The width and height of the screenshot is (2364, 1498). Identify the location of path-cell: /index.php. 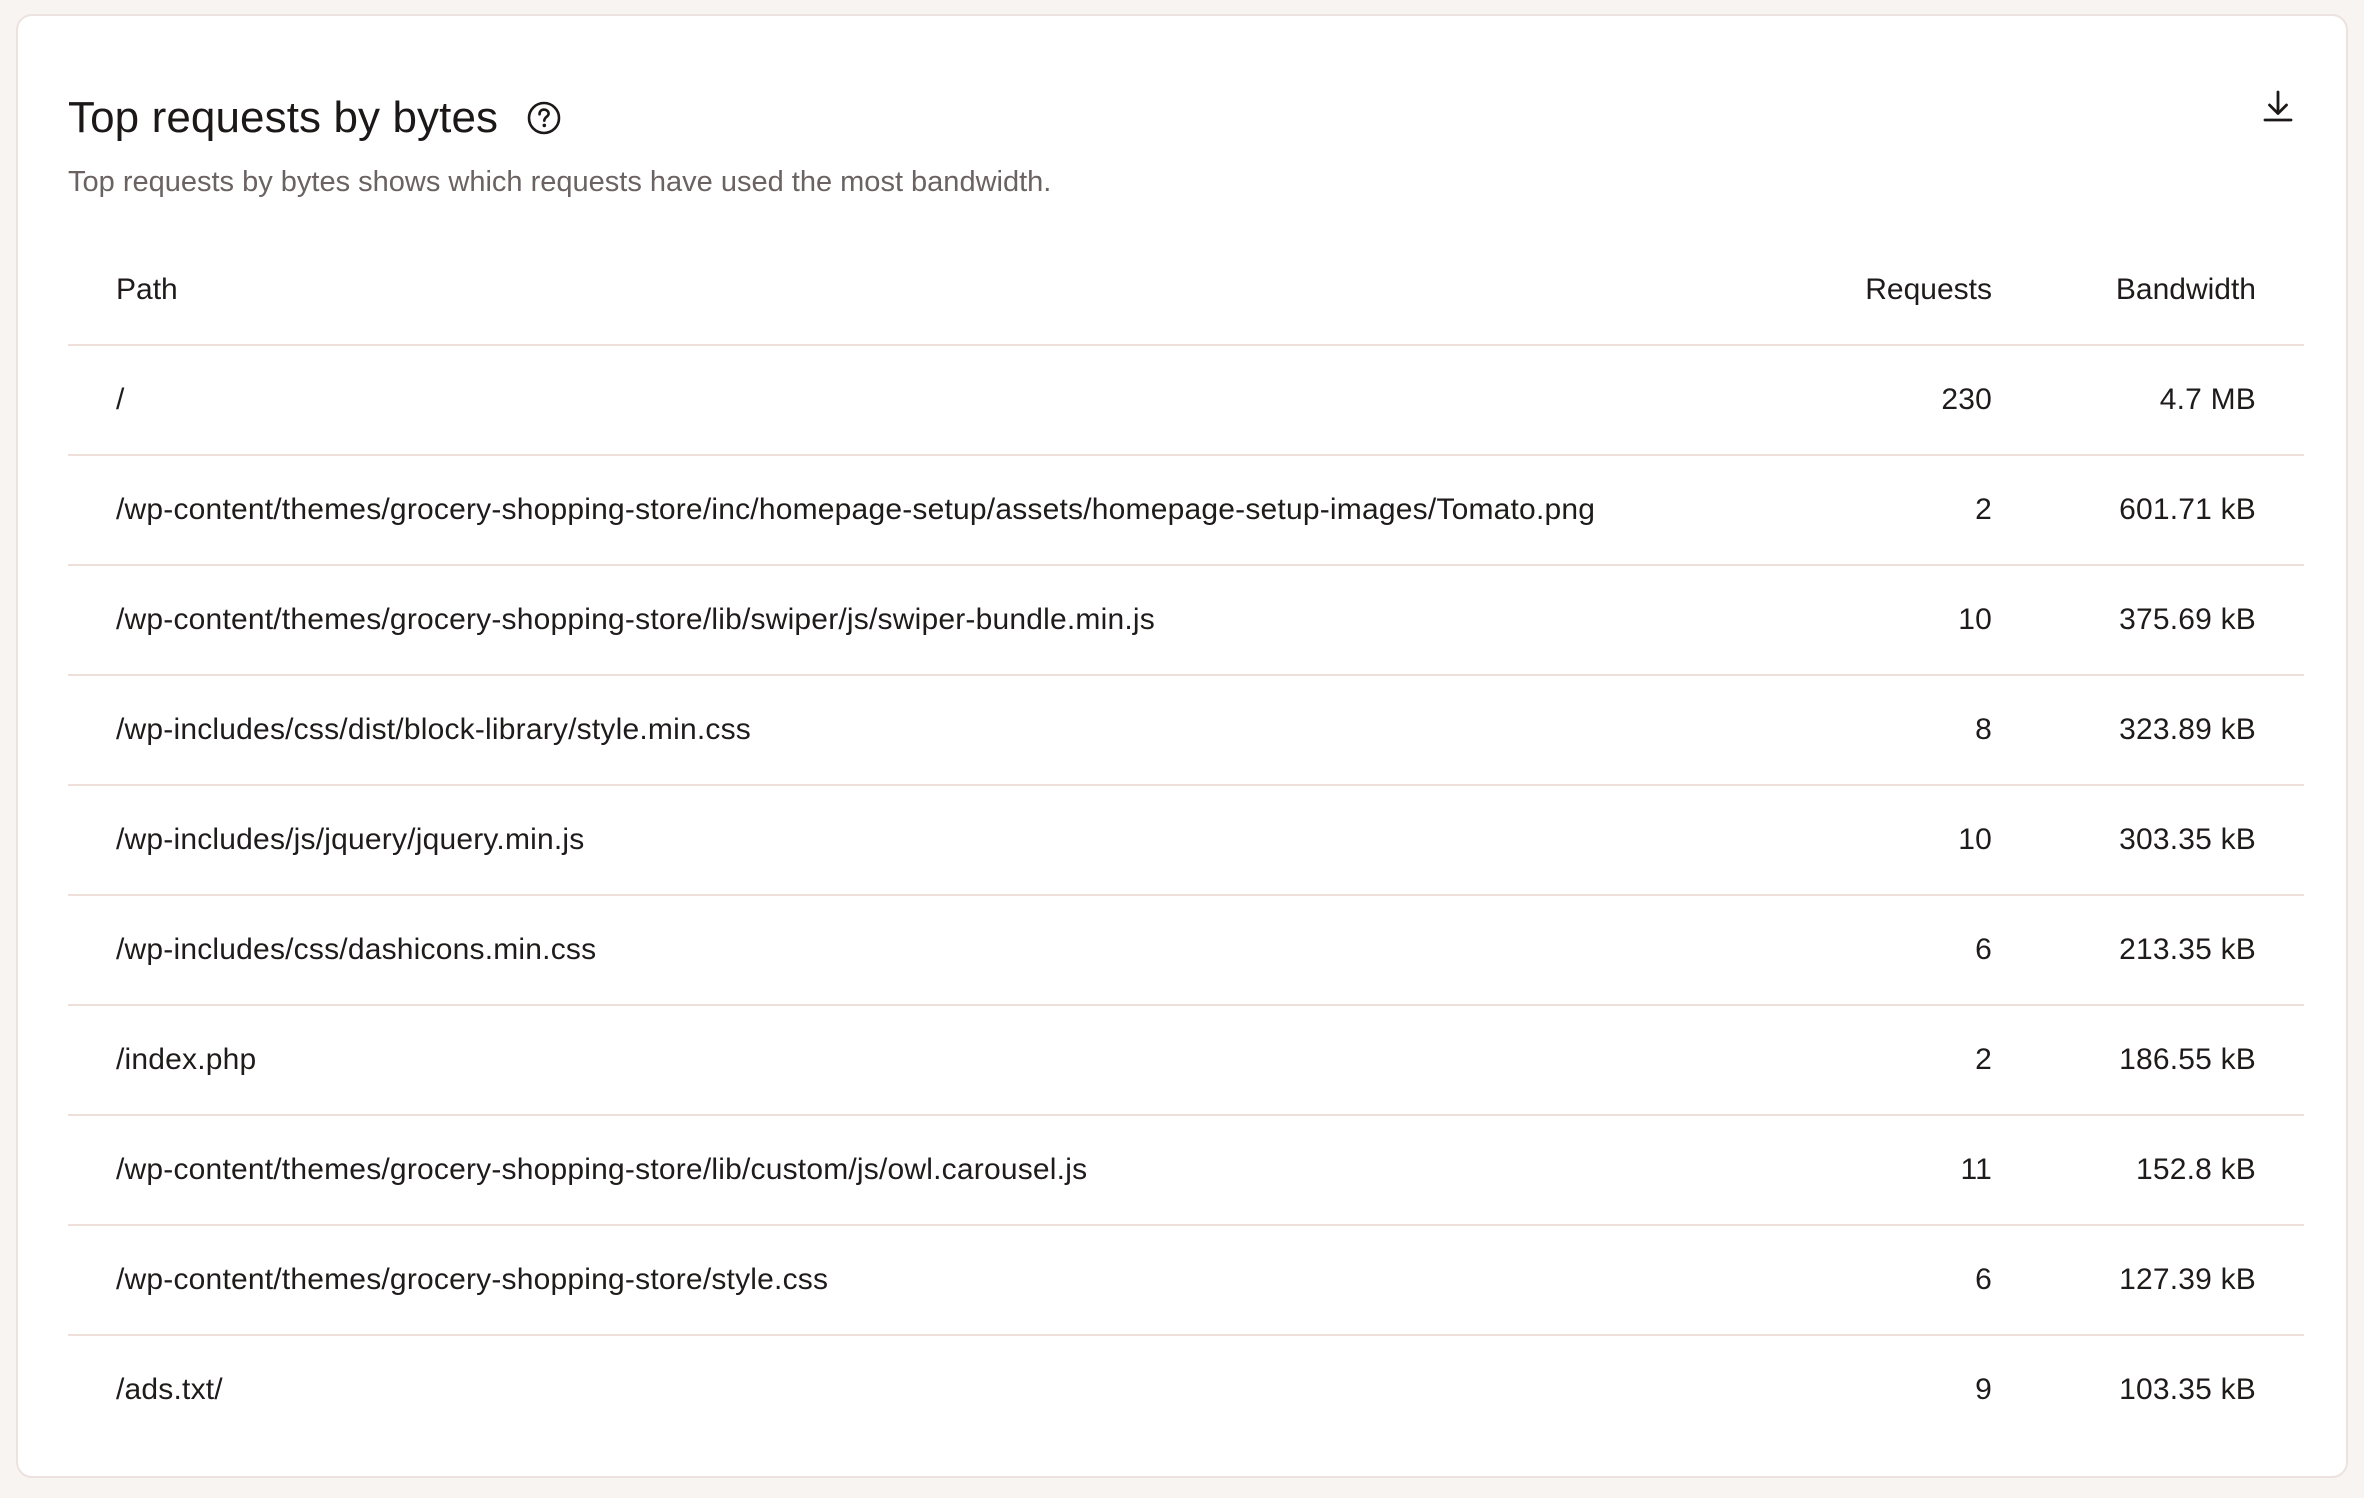
(870, 1060).